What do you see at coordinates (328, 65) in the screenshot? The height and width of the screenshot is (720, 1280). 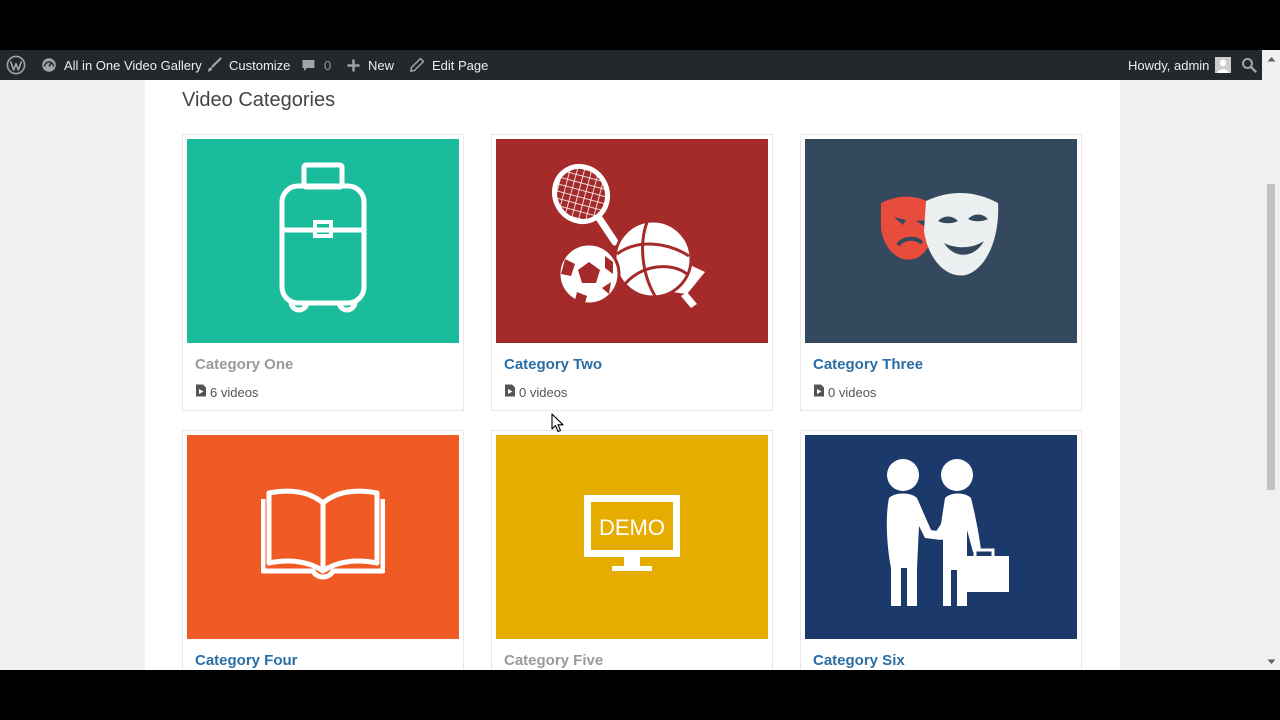 I see `comments-count: 0` at bounding box center [328, 65].